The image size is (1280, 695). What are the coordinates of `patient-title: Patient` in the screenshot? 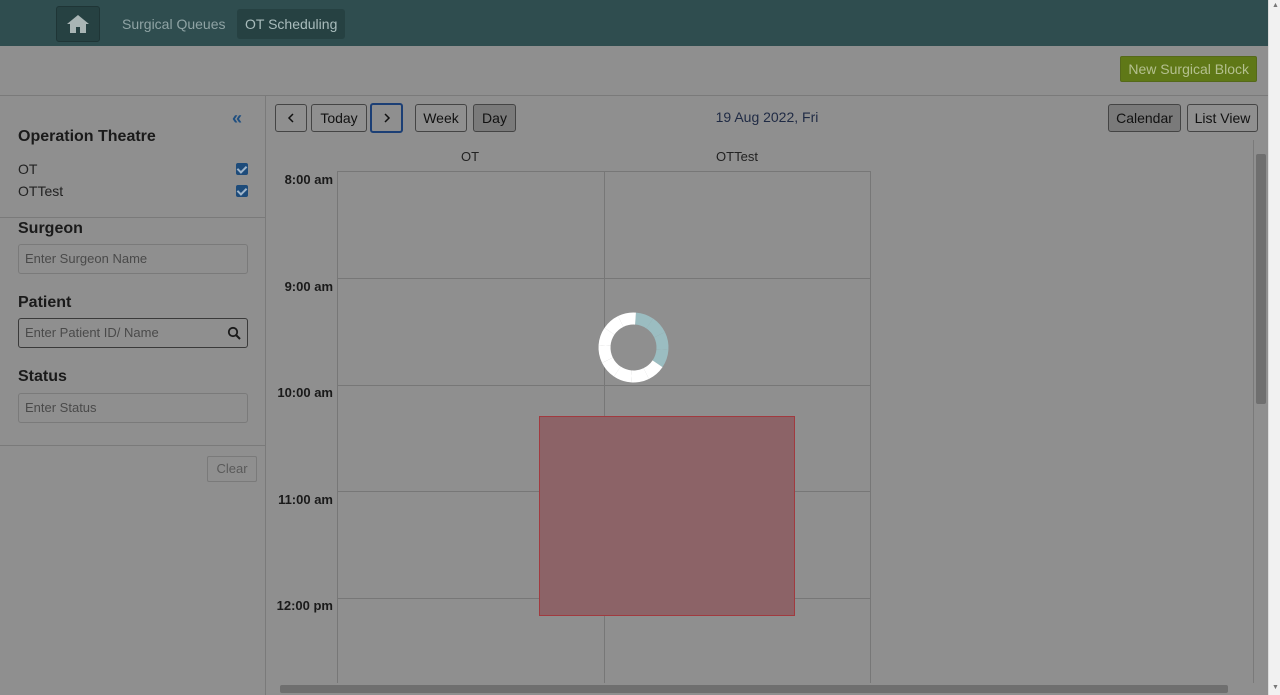 It's located at (45, 302).